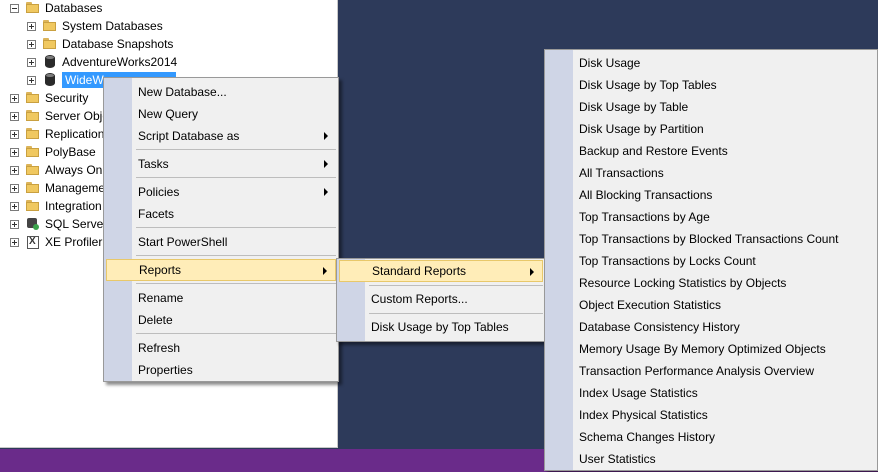 The height and width of the screenshot is (472, 878). I want to click on tree-node-label: Always On, so click(74, 170).